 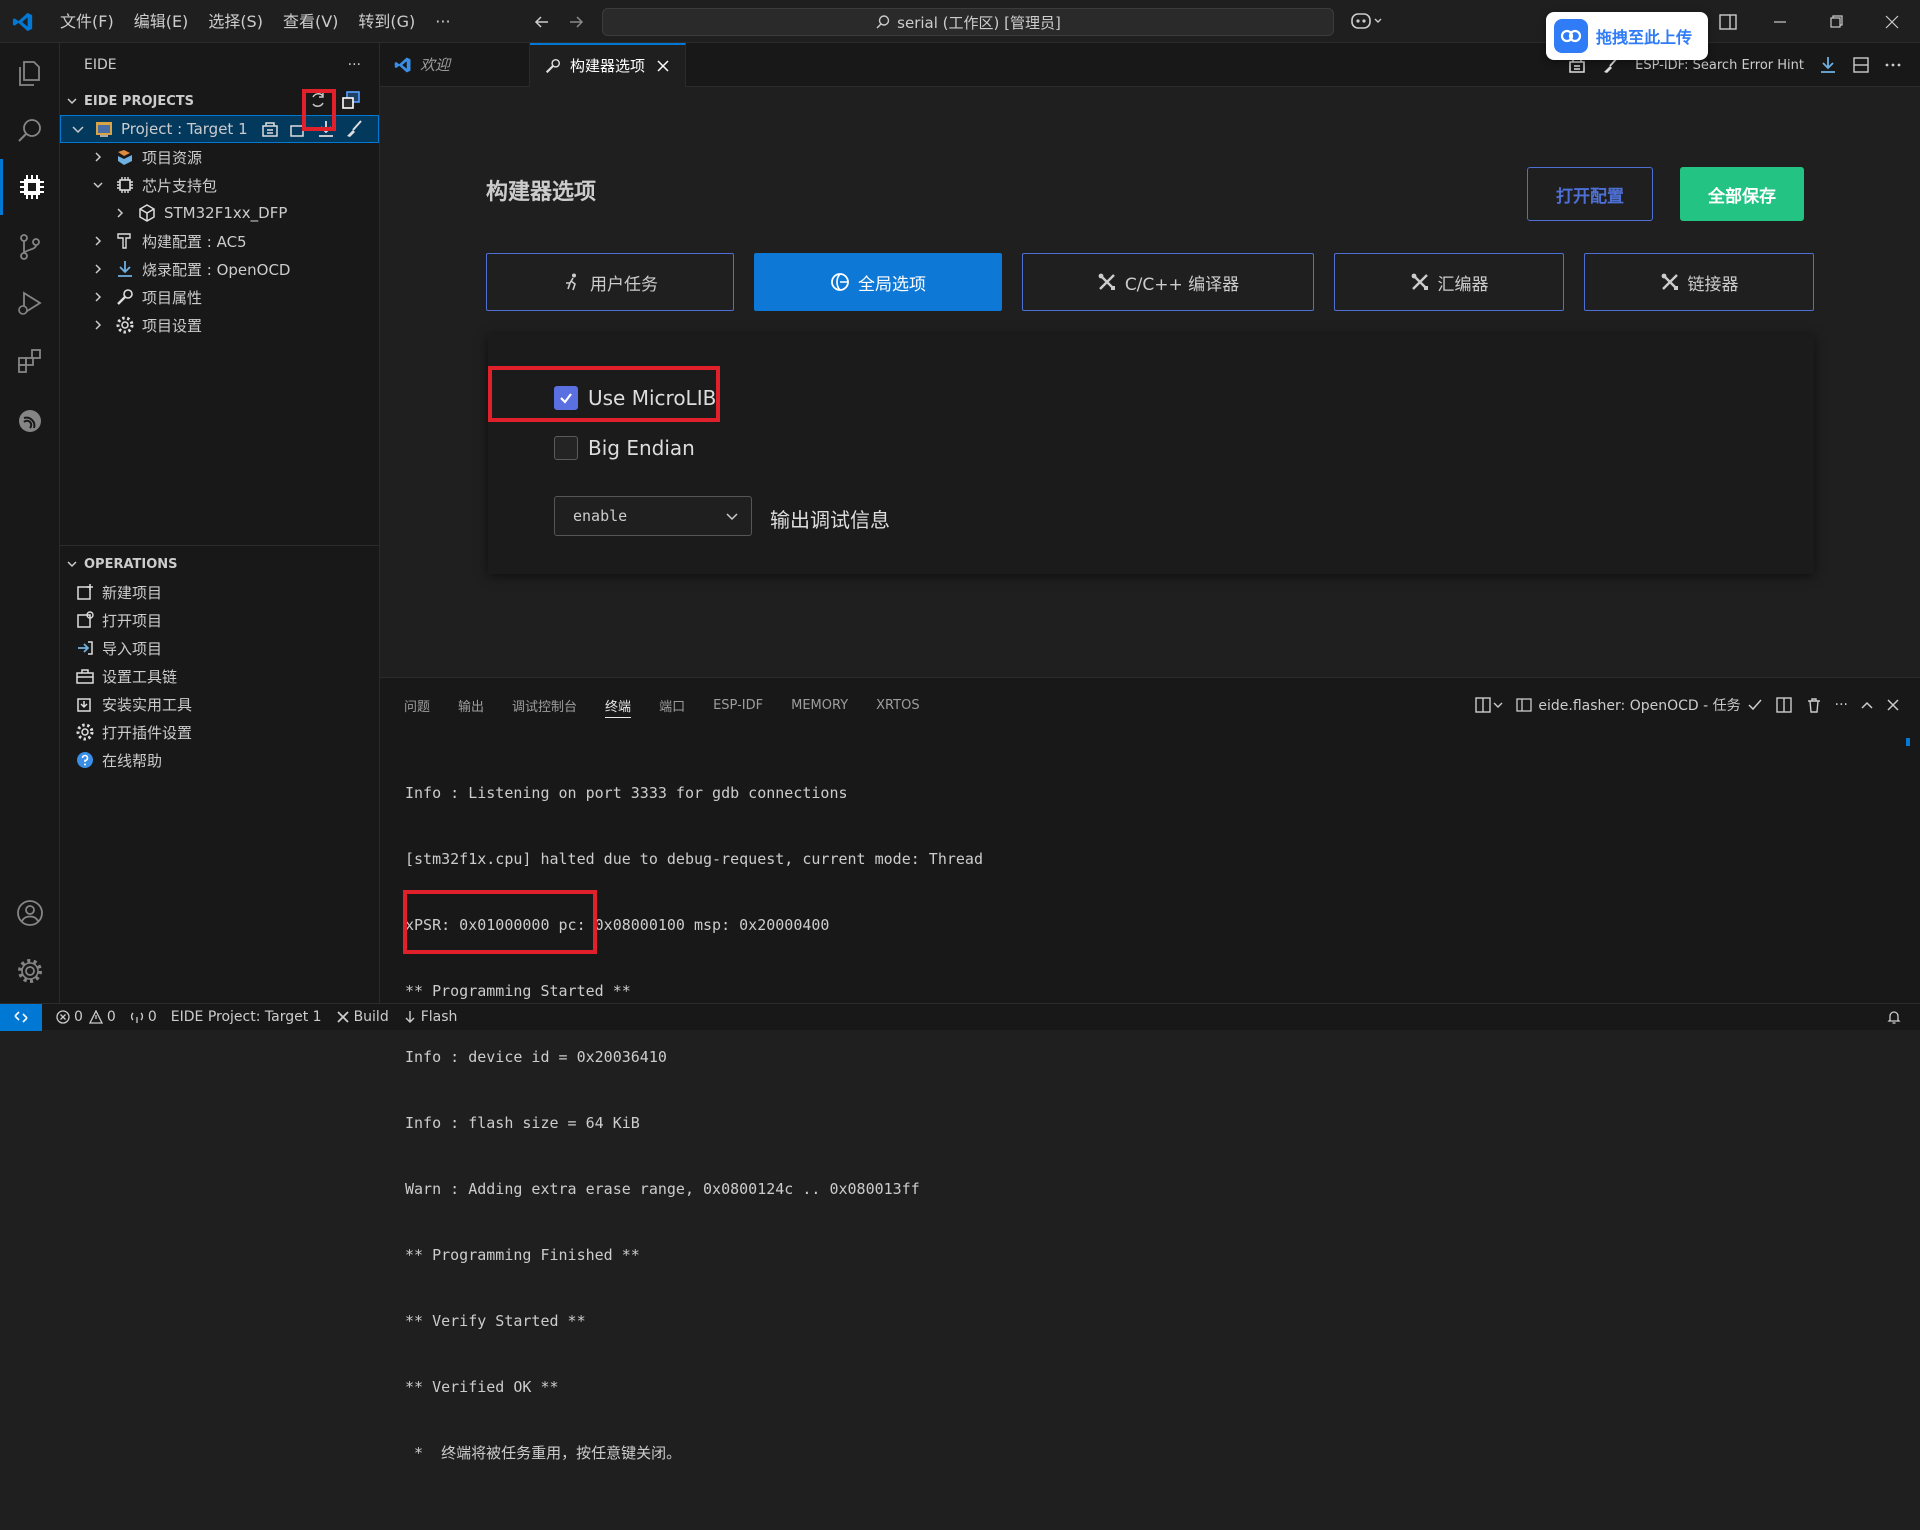 What do you see at coordinates (354, 65) in the screenshot?
I see `sidebar-more-button: ···` at bounding box center [354, 65].